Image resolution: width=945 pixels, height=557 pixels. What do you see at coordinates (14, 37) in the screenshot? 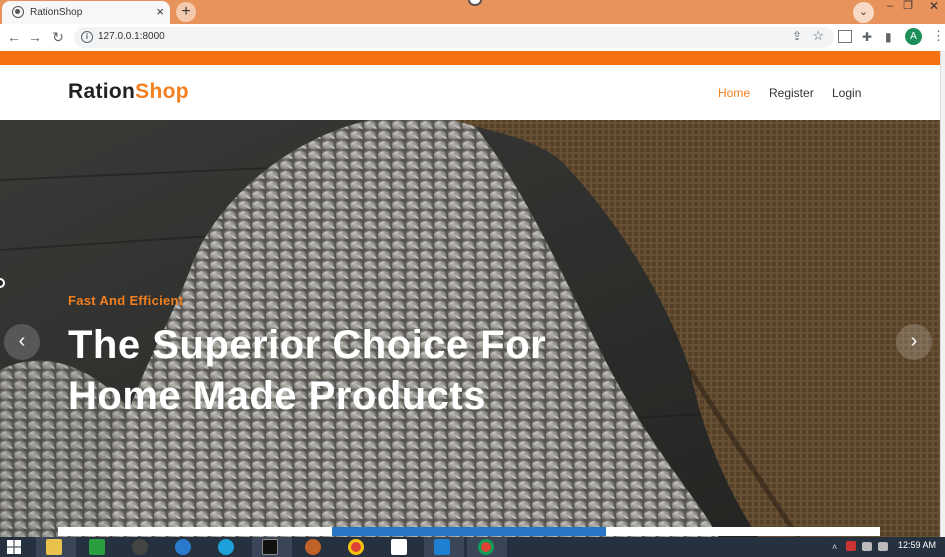
I see `back-icon: ←` at bounding box center [14, 37].